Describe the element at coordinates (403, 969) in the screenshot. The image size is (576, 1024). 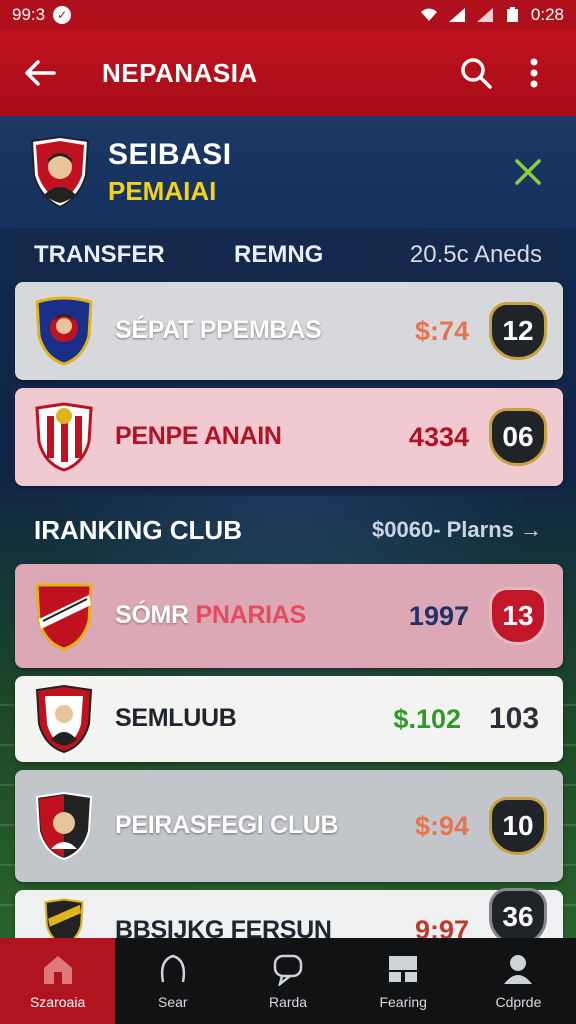
I see `cards-icon` at that location.